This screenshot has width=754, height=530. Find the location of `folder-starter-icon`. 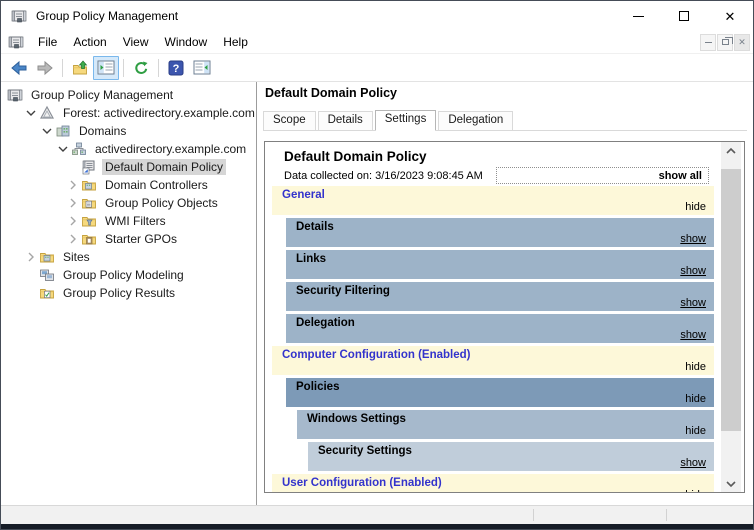

folder-starter-icon is located at coordinates (89, 240).